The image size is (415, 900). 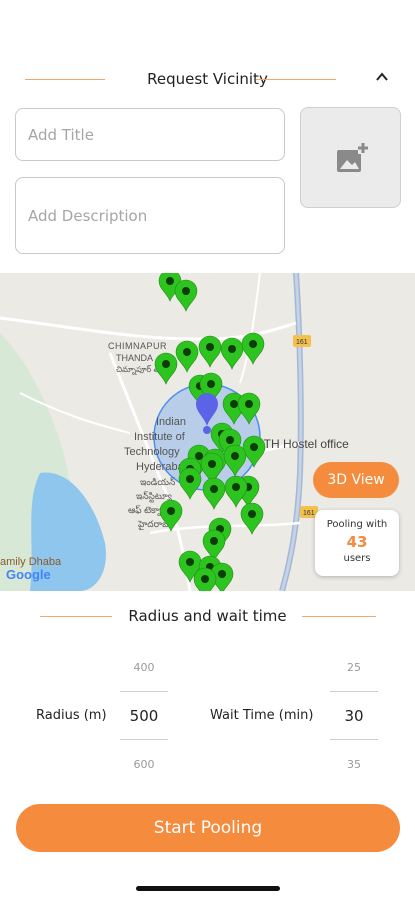 I want to click on pooling-prefix: Pooling with, so click(x=357, y=524).